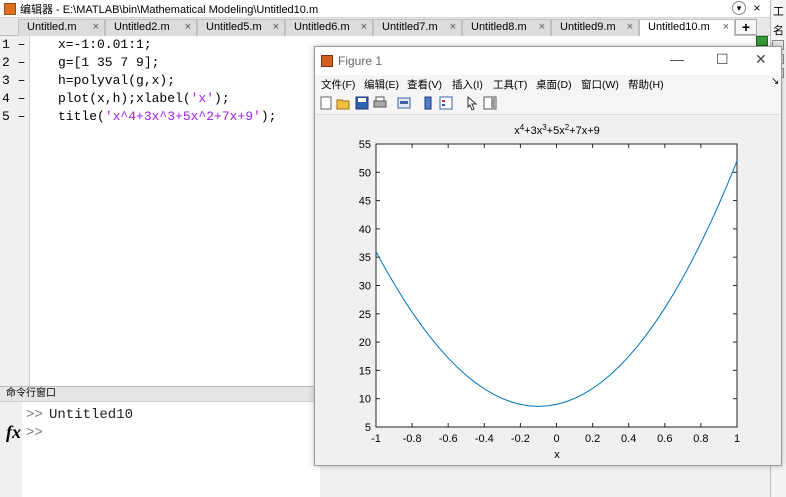 The height and width of the screenshot is (497, 786). I want to click on code-line-3: h=polyval(g,x);, so click(116, 81).